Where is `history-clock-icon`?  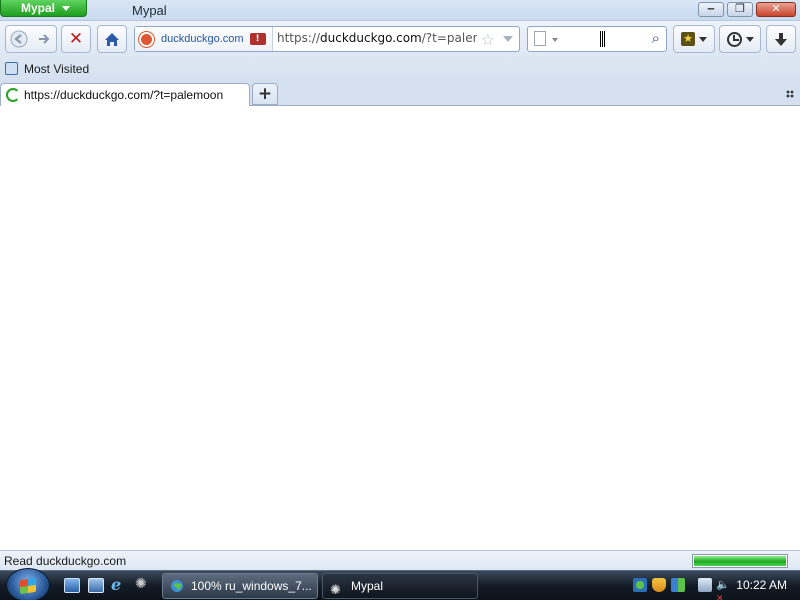 history-clock-icon is located at coordinates (734, 39).